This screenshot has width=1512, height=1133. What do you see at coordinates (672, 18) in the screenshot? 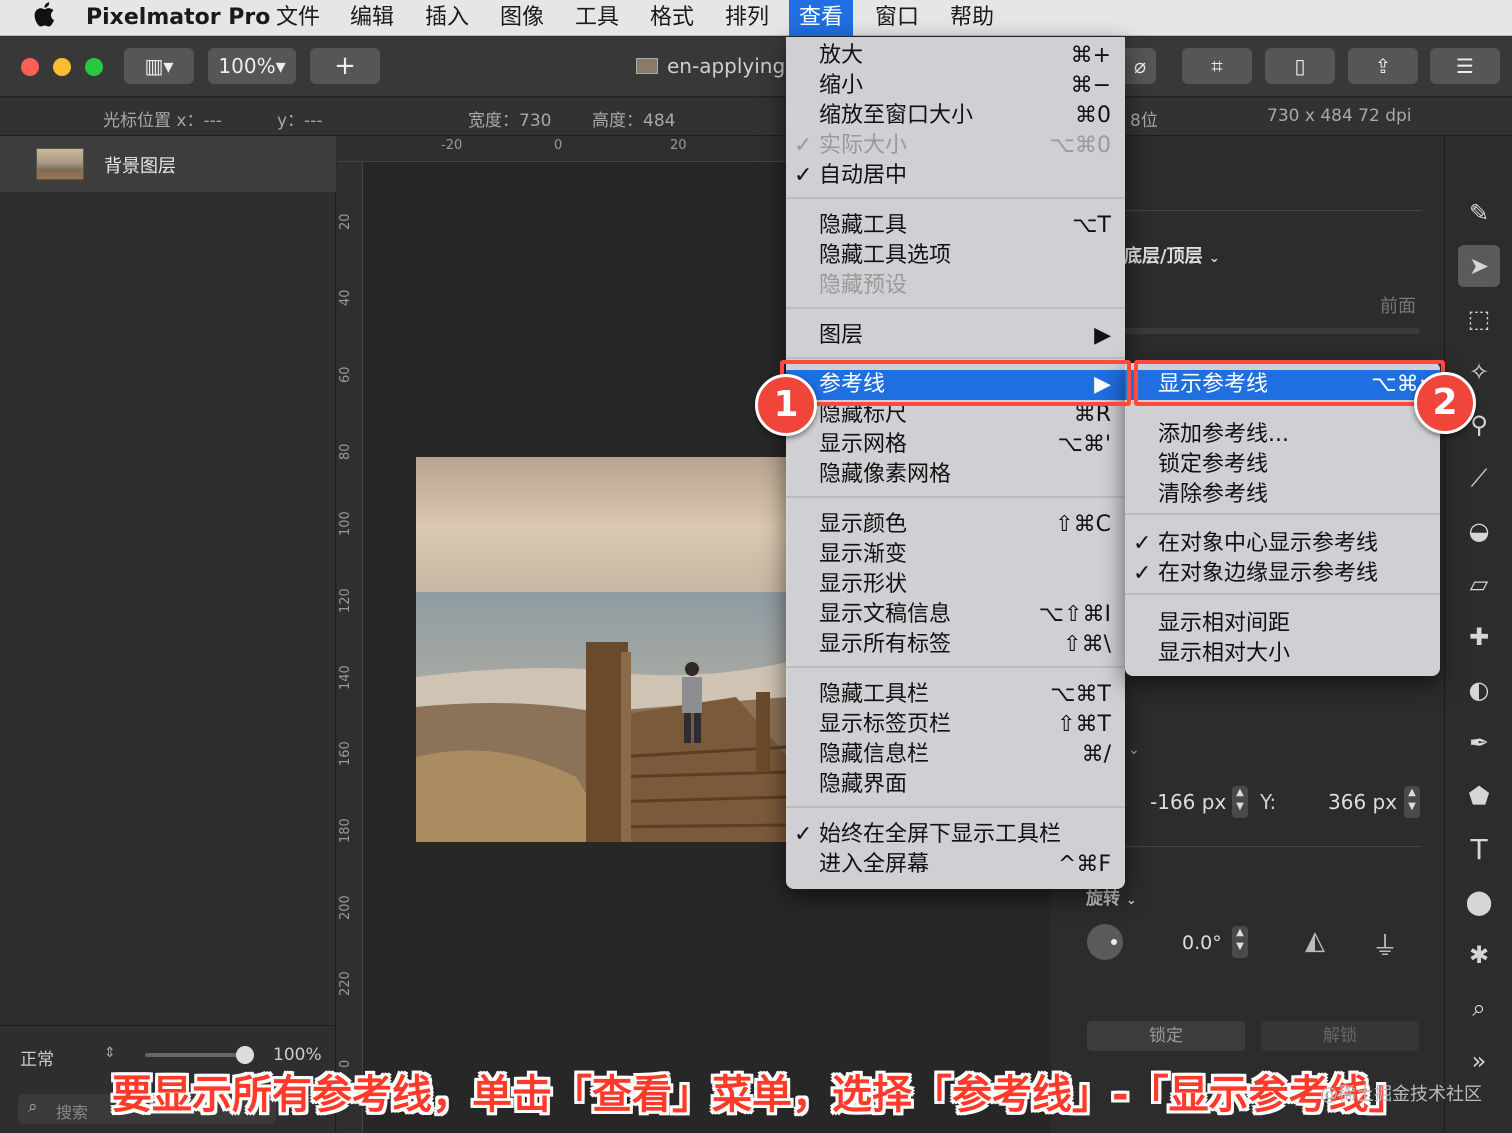
I see `menu-format: 格式` at bounding box center [672, 18].